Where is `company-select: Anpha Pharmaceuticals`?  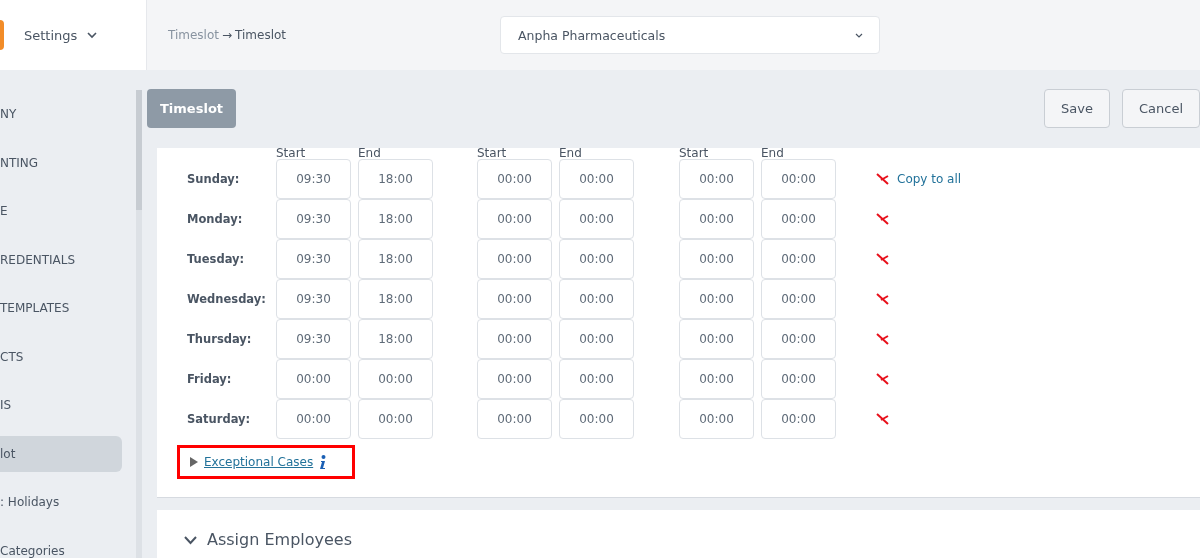 company-select: Anpha Pharmaceuticals is located at coordinates (690, 35).